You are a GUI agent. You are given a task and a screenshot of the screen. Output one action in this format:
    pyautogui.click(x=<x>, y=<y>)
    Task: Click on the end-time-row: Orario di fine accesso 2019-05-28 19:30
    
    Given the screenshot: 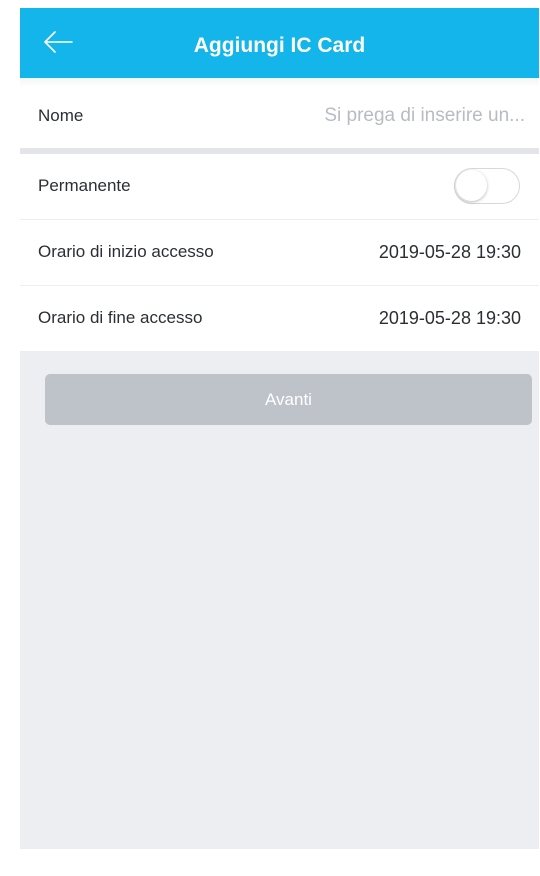 What is the action you would take?
    pyautogui.click(x=279, y=318)
    